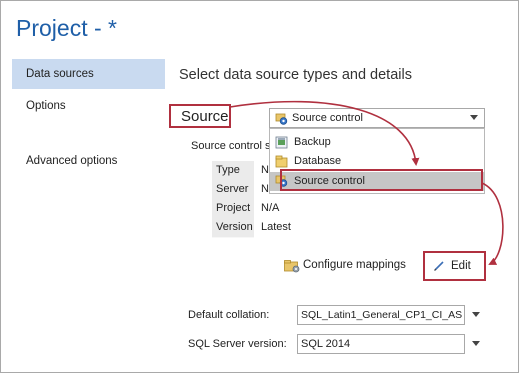  I want to click on arrow-source-control-to-edit, so click(492, 223).